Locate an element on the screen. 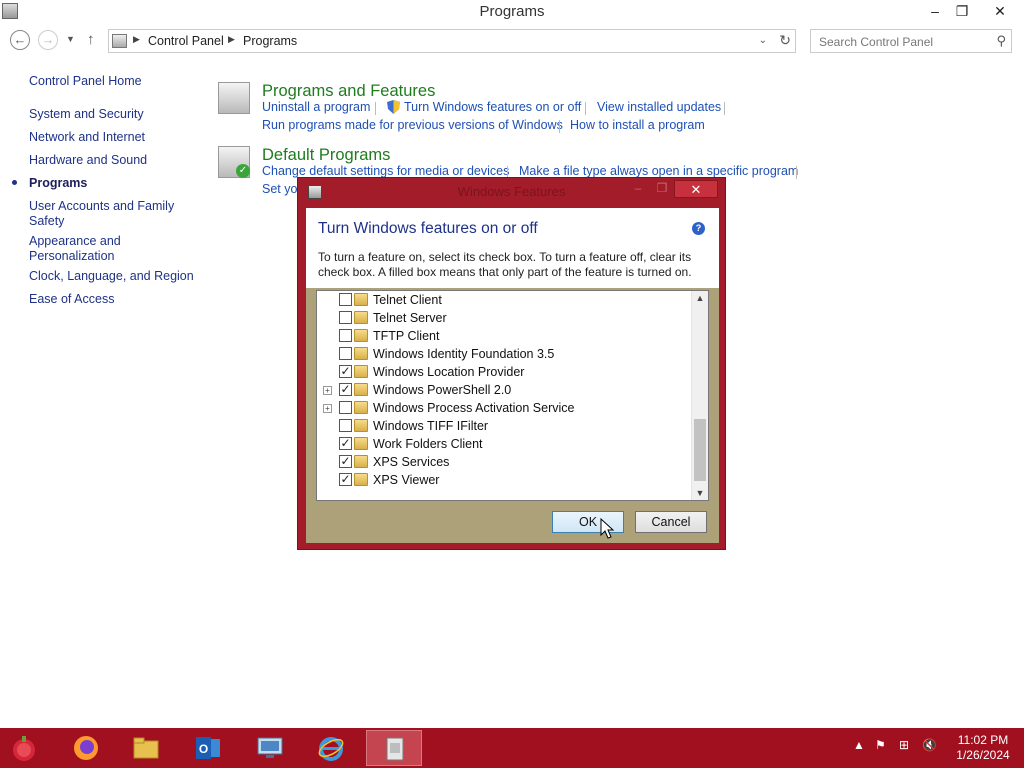 The height and width of the screenshot is (768, 1024). nav-hardware-and-sound: Hardware and Sound is located at coordinates (114, 160).